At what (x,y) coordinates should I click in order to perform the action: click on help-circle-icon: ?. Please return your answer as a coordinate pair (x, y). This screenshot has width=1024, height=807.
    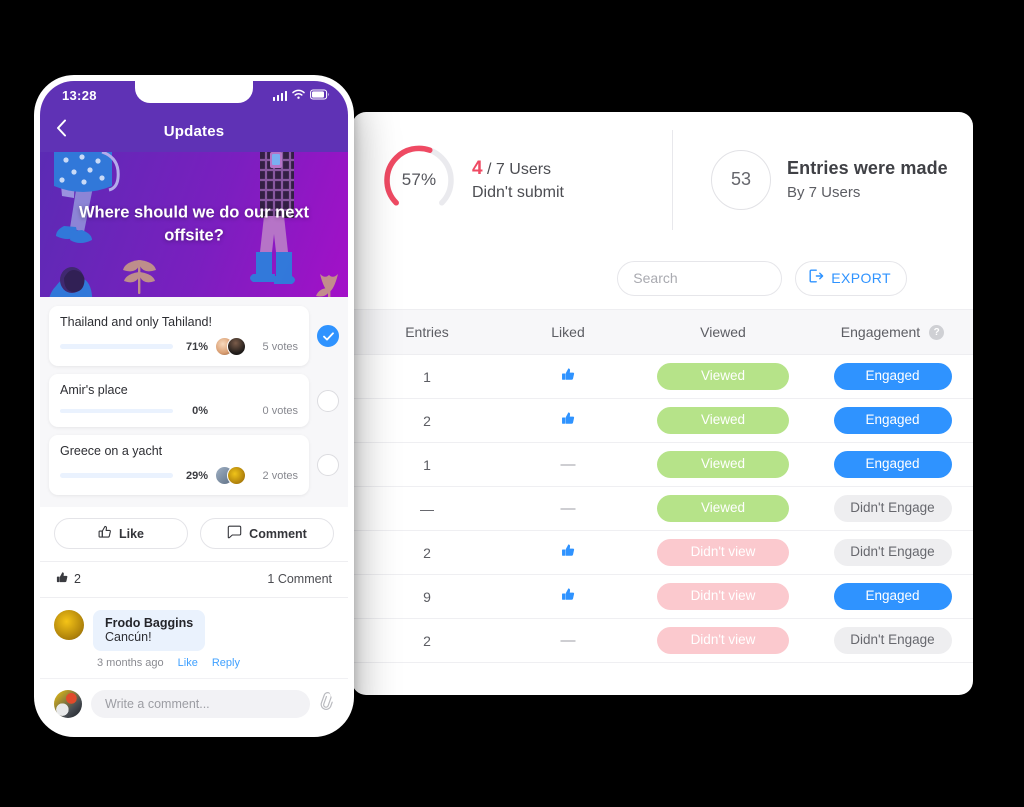
    Looking at the image, I should click on (937, 332).